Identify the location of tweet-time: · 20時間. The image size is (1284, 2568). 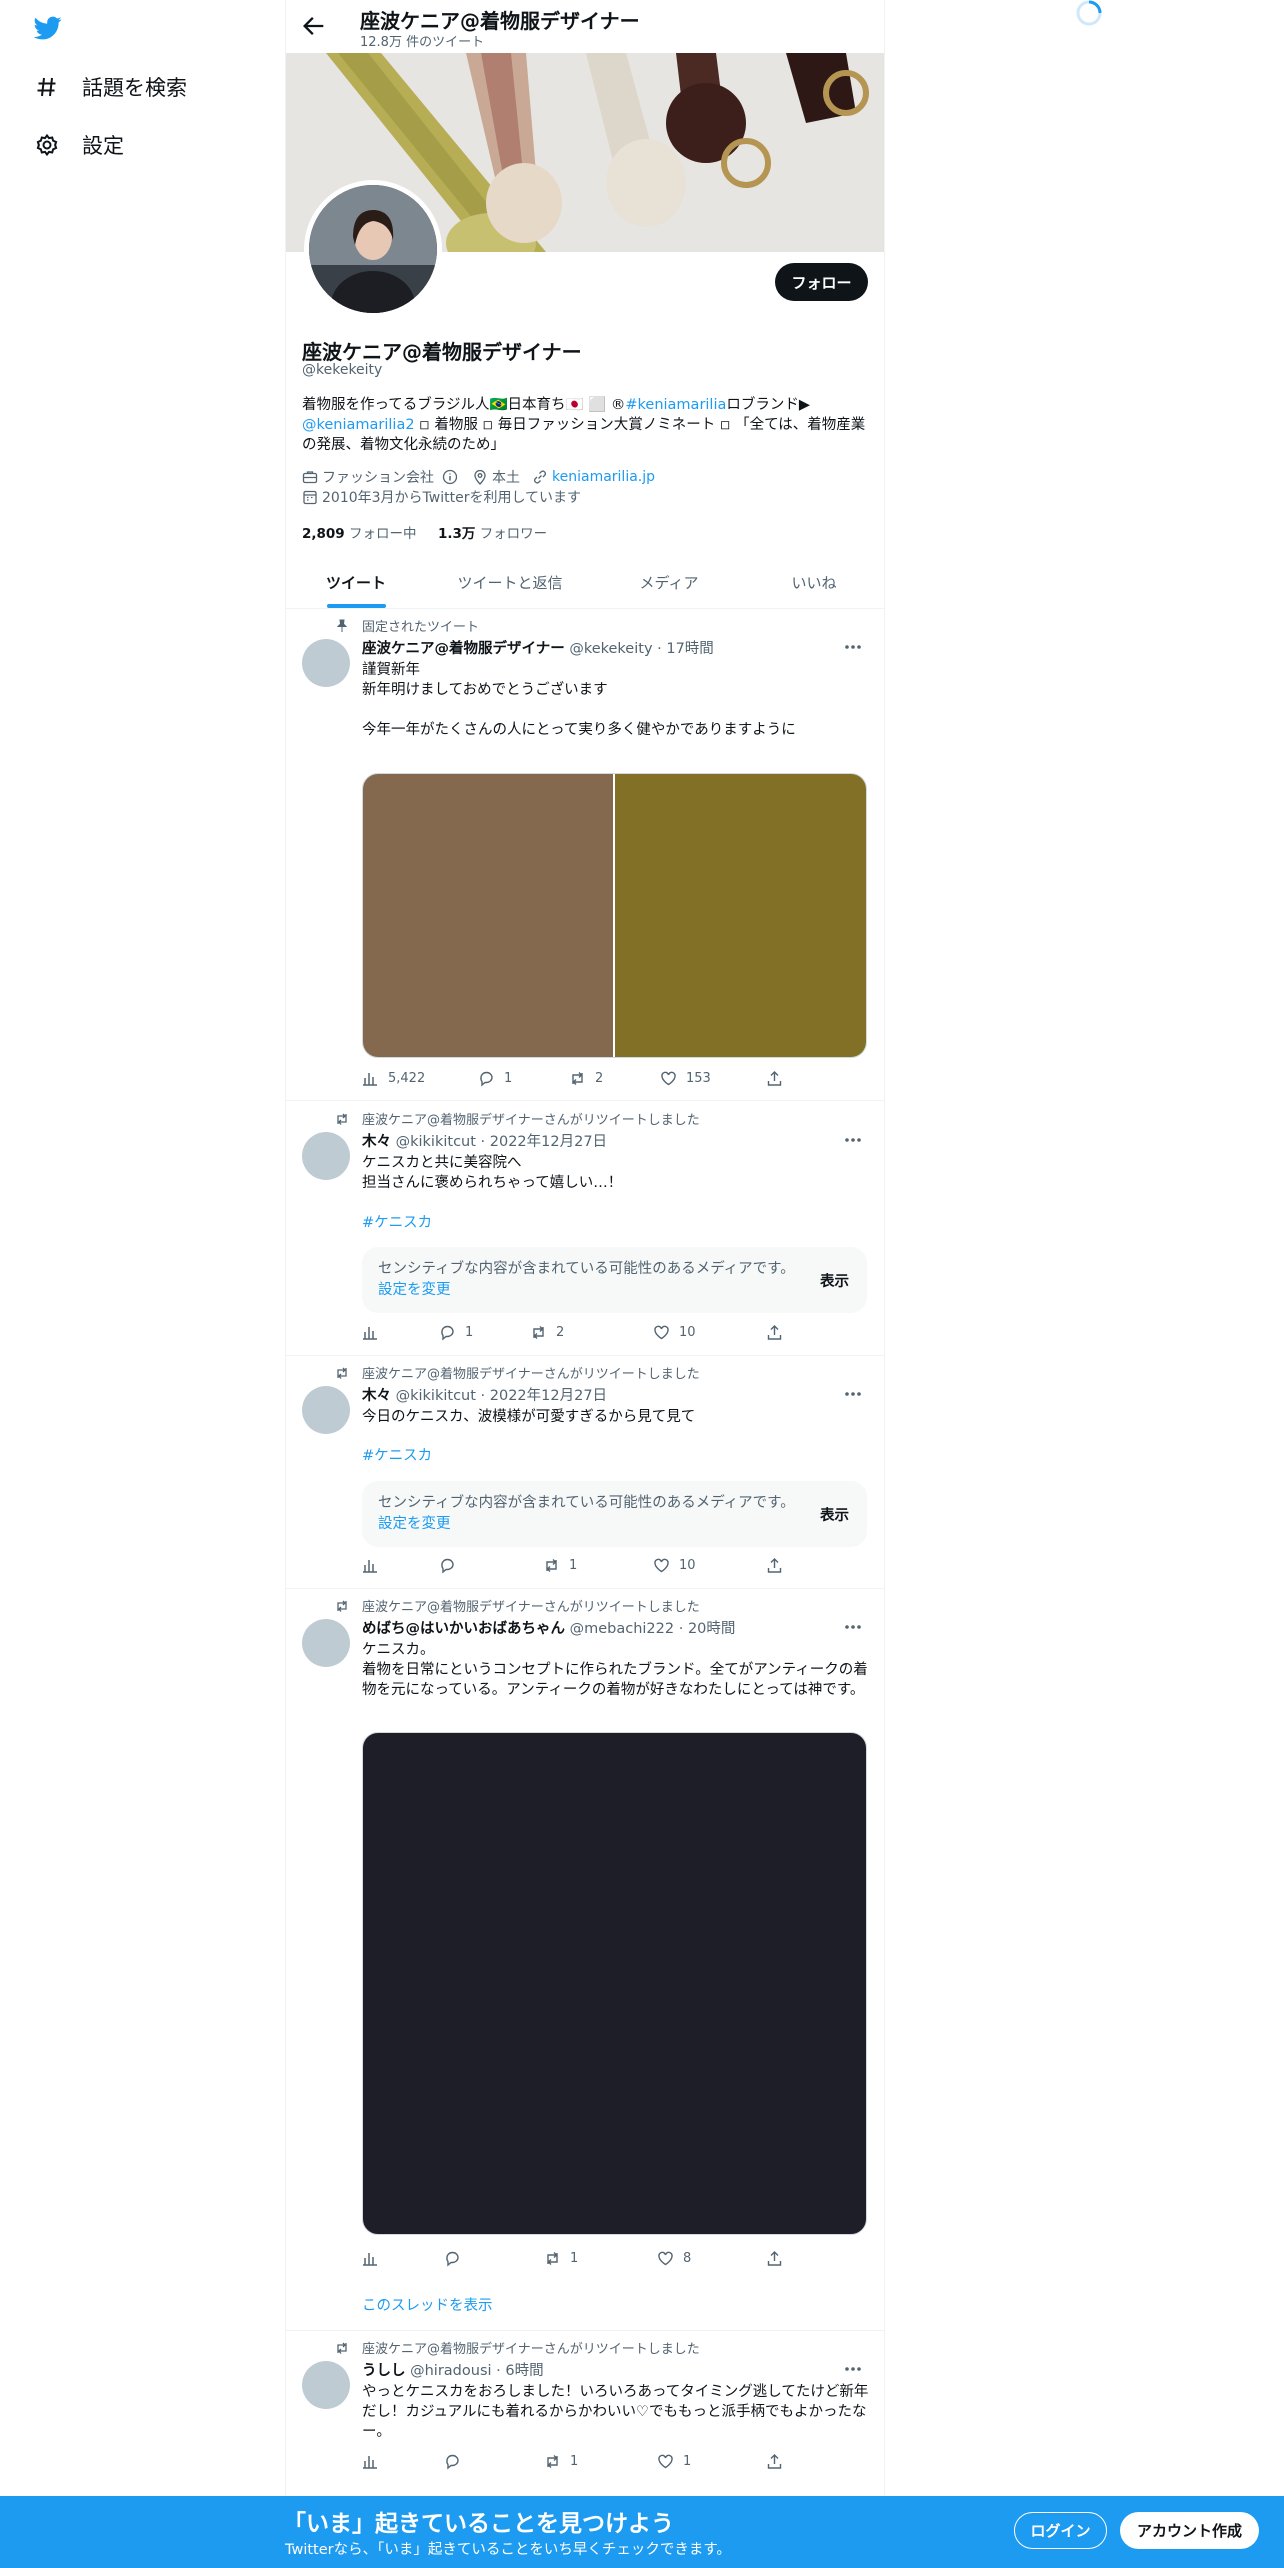
(707, 1629).